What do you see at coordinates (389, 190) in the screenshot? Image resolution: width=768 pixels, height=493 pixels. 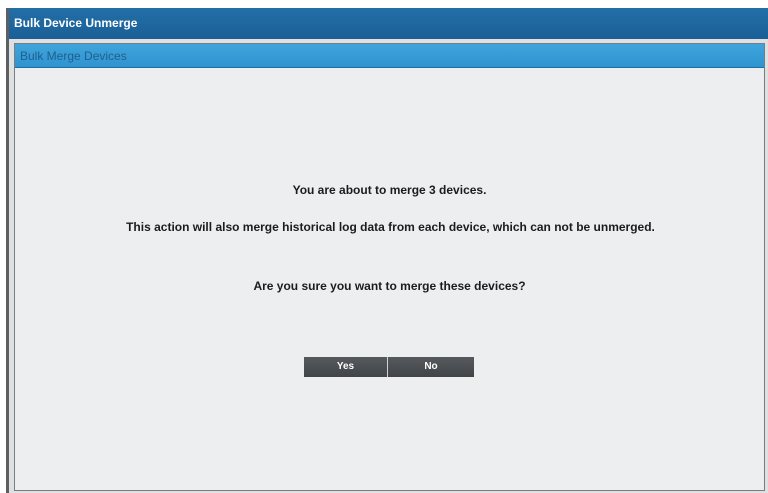 I see `merge-count-message: You are about to merge 3 devices.` at bounding box center [389, 190].